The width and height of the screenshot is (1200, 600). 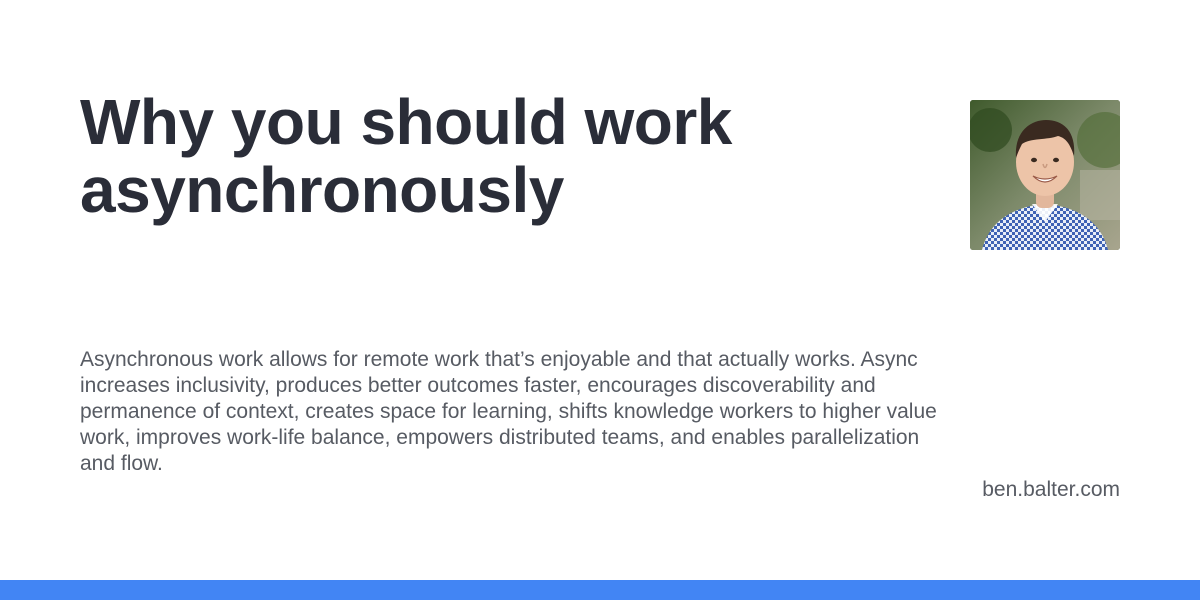 I want to click on author-photo-icon, so click(x=1045, y=175).